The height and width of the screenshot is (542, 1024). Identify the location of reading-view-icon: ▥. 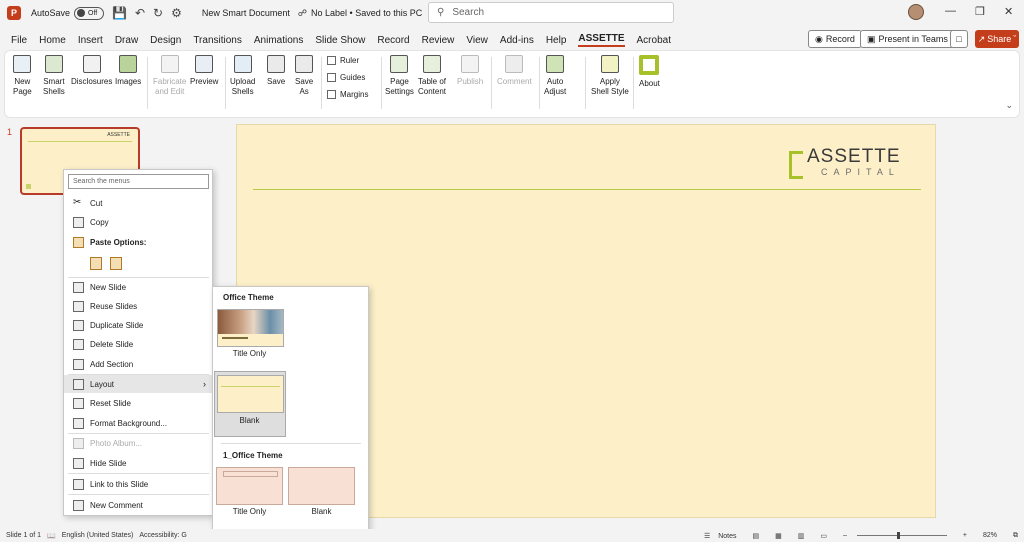
(801, 536).